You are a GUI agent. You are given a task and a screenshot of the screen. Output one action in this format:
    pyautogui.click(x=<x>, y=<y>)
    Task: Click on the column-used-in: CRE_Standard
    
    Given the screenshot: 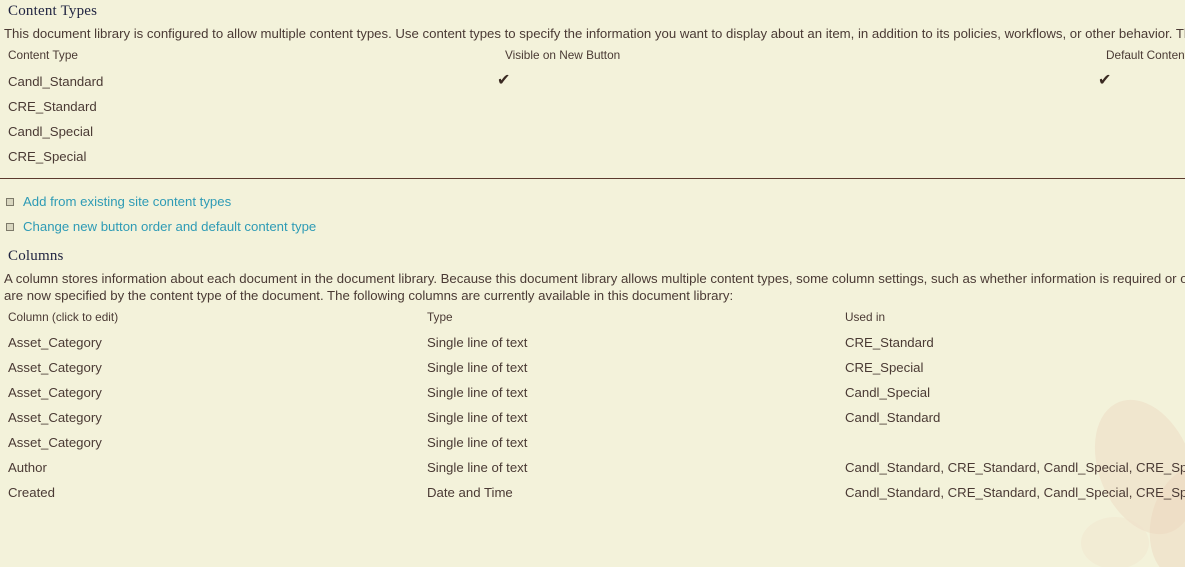 What is the action you would take?
    pyautogui.click(x=889, y=342)
    